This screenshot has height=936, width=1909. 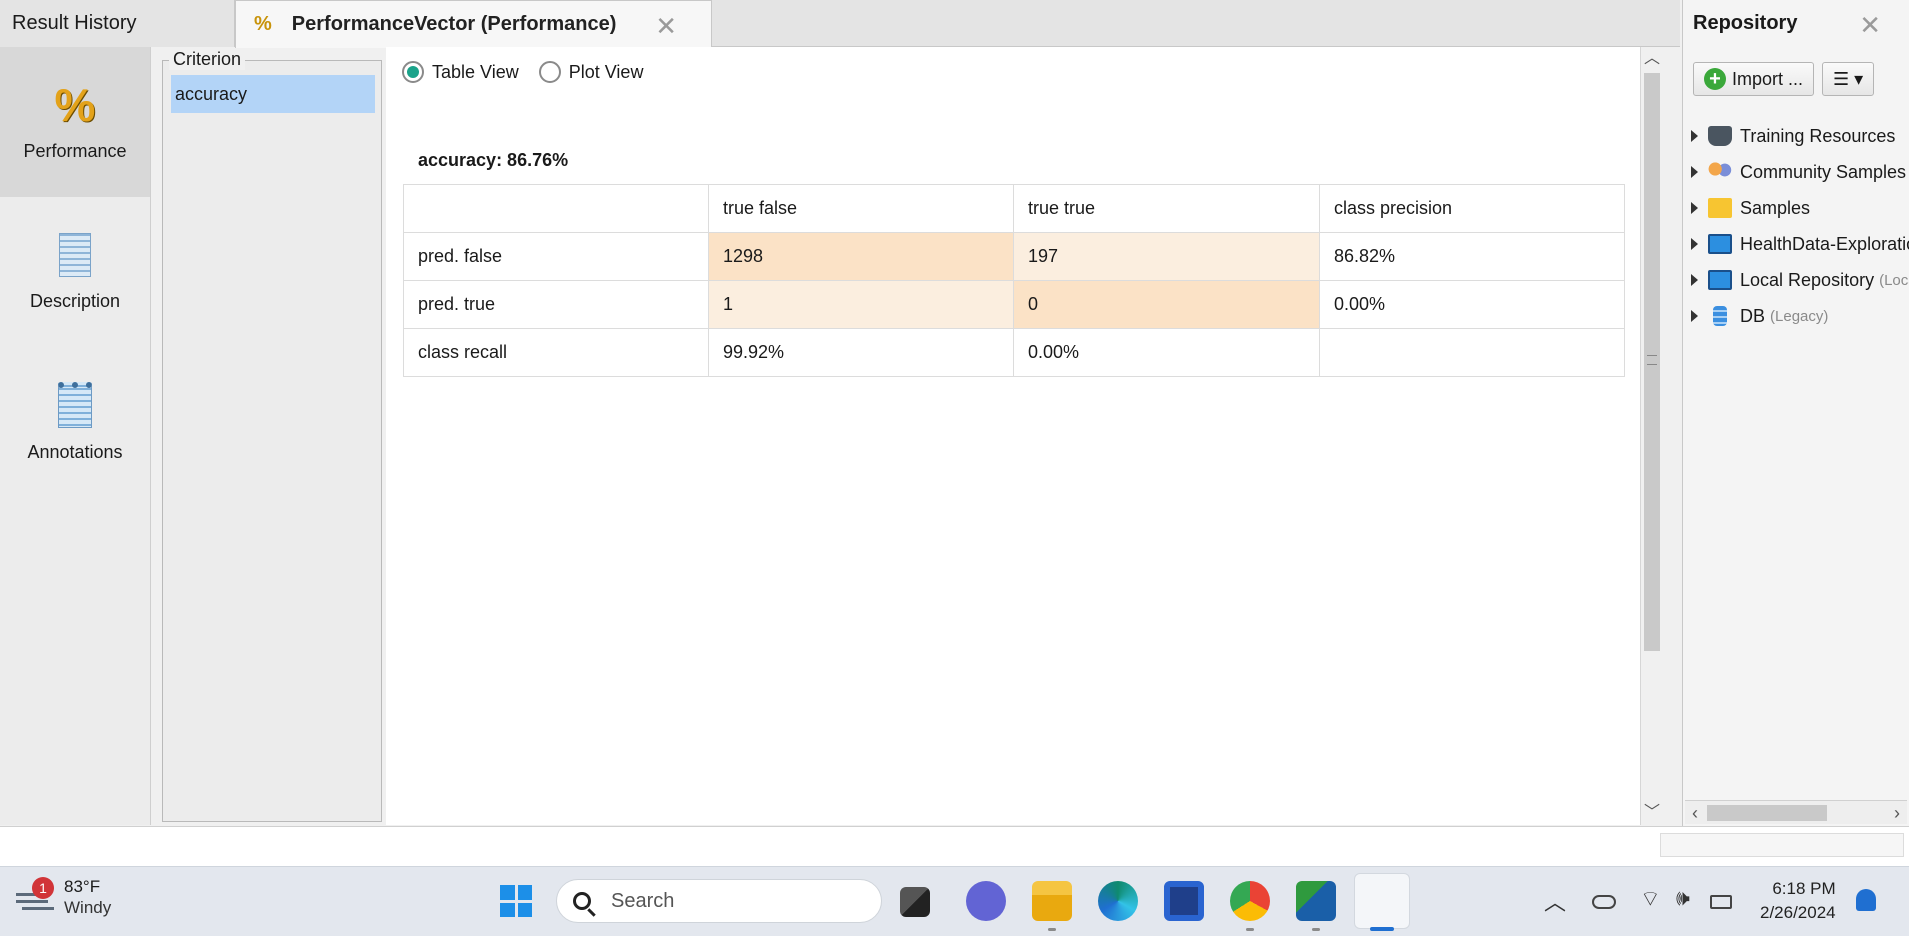 I want to click on repository-horizontal-scrollbar: ‹ ›, so click(x=1796, y=812).